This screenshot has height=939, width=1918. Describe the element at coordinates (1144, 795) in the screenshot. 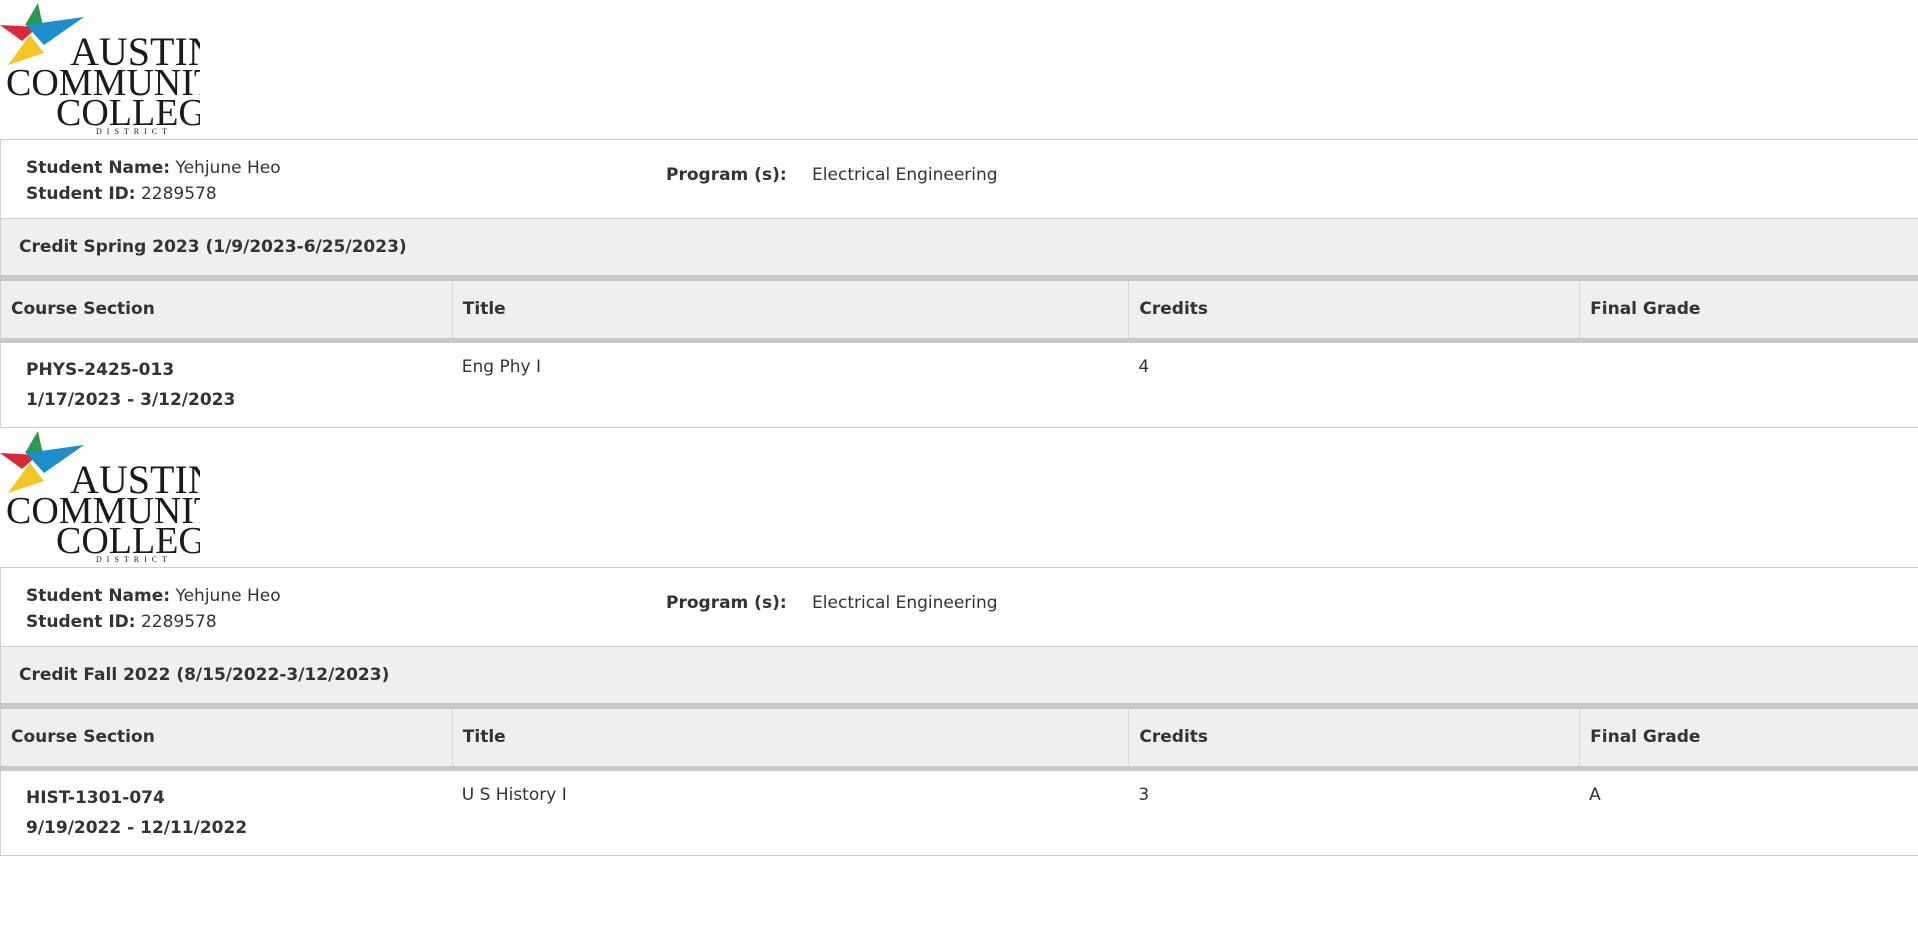

I see `course-credits-cell: 3` at that location.